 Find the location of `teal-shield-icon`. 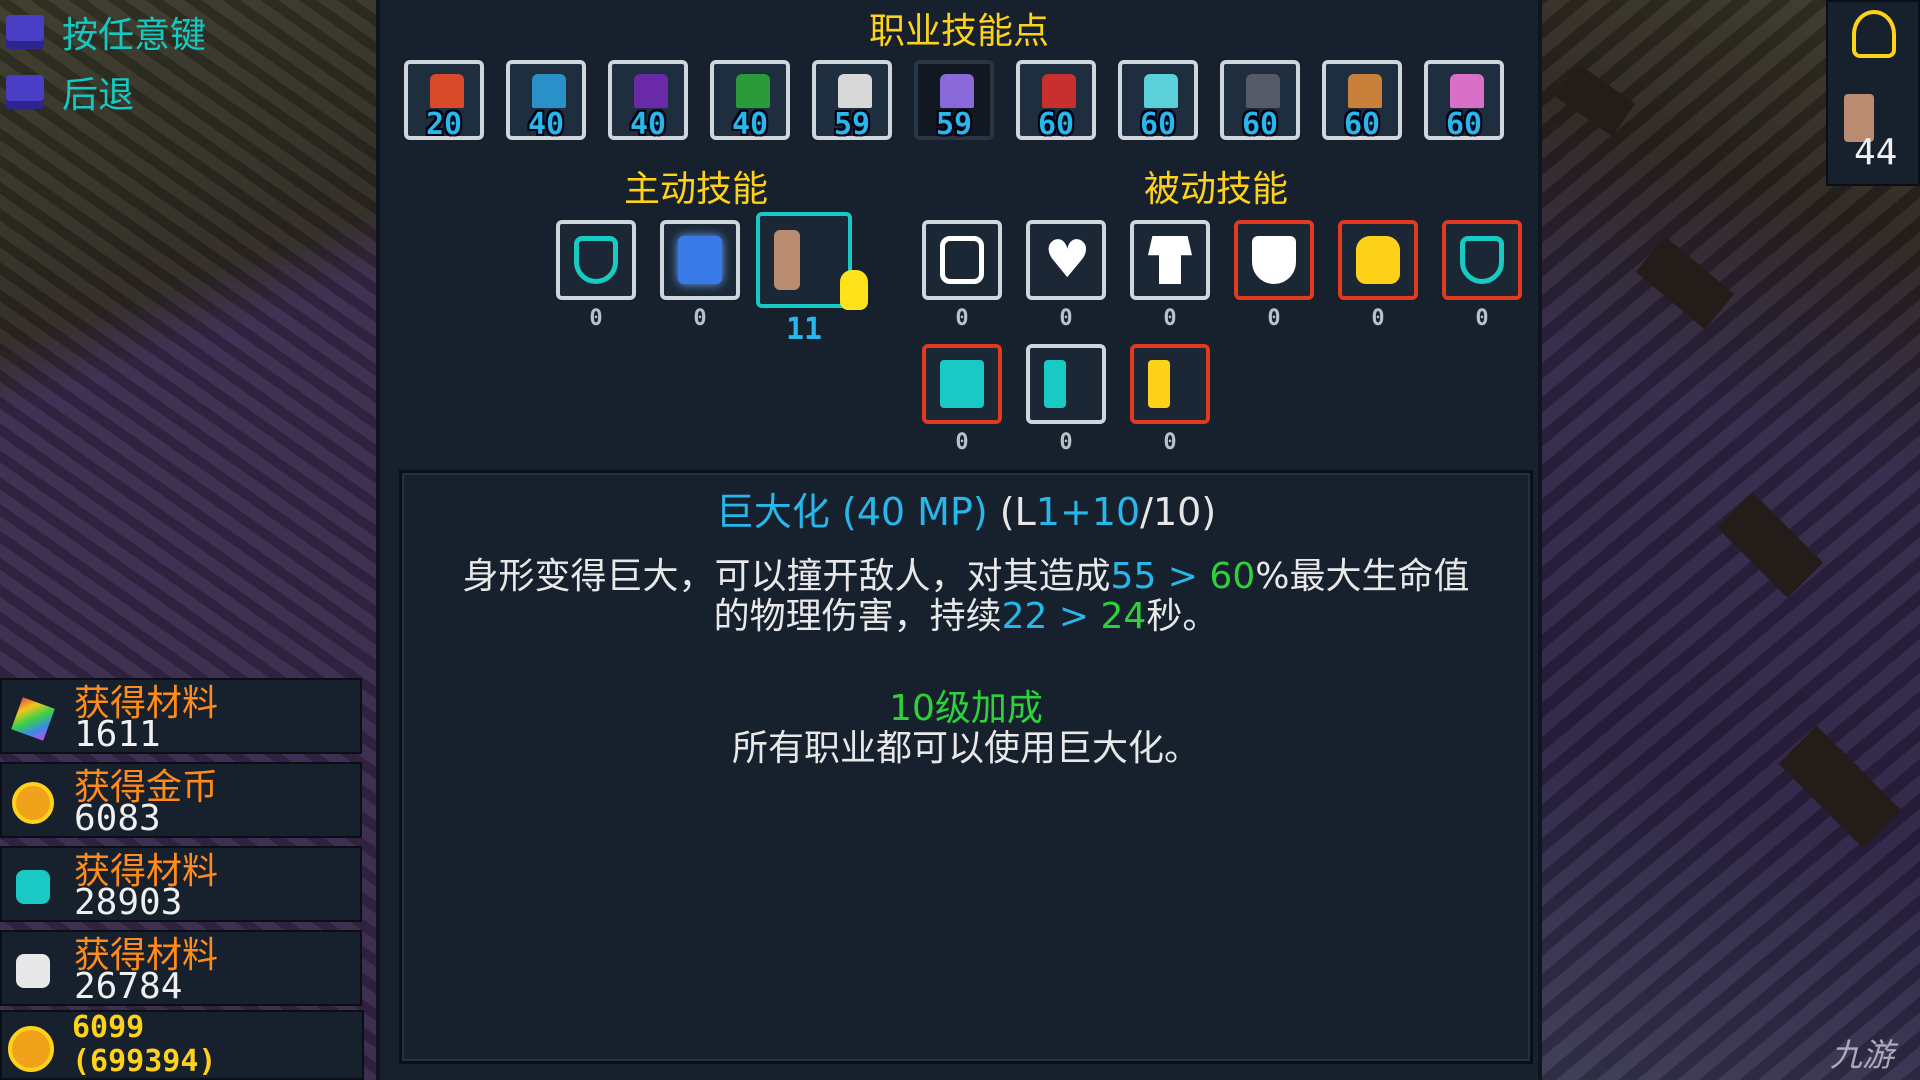

teal-shield-icon is located at coordinates (1482, 260).